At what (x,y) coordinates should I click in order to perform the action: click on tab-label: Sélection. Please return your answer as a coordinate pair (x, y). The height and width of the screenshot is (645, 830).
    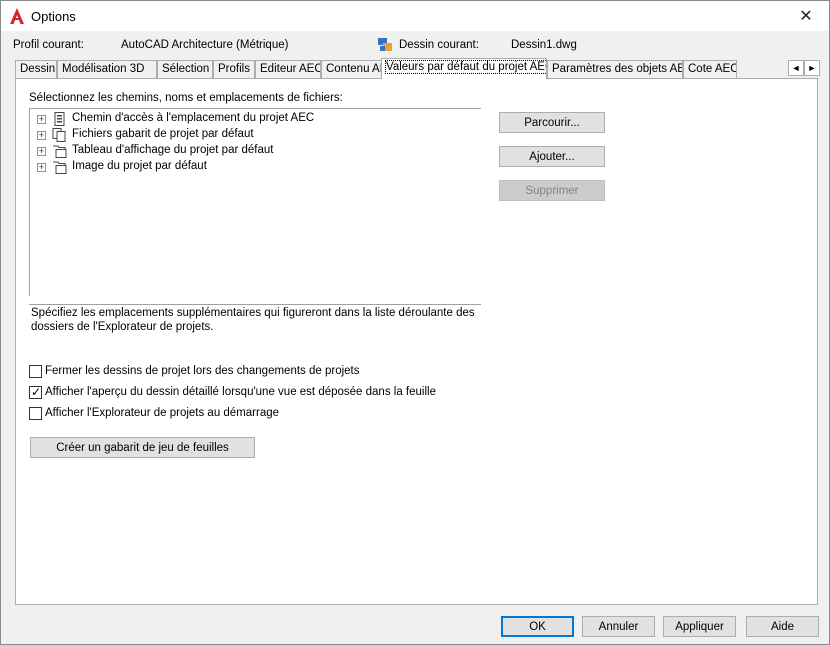
    Looking at the image, I should click on (186, 69).